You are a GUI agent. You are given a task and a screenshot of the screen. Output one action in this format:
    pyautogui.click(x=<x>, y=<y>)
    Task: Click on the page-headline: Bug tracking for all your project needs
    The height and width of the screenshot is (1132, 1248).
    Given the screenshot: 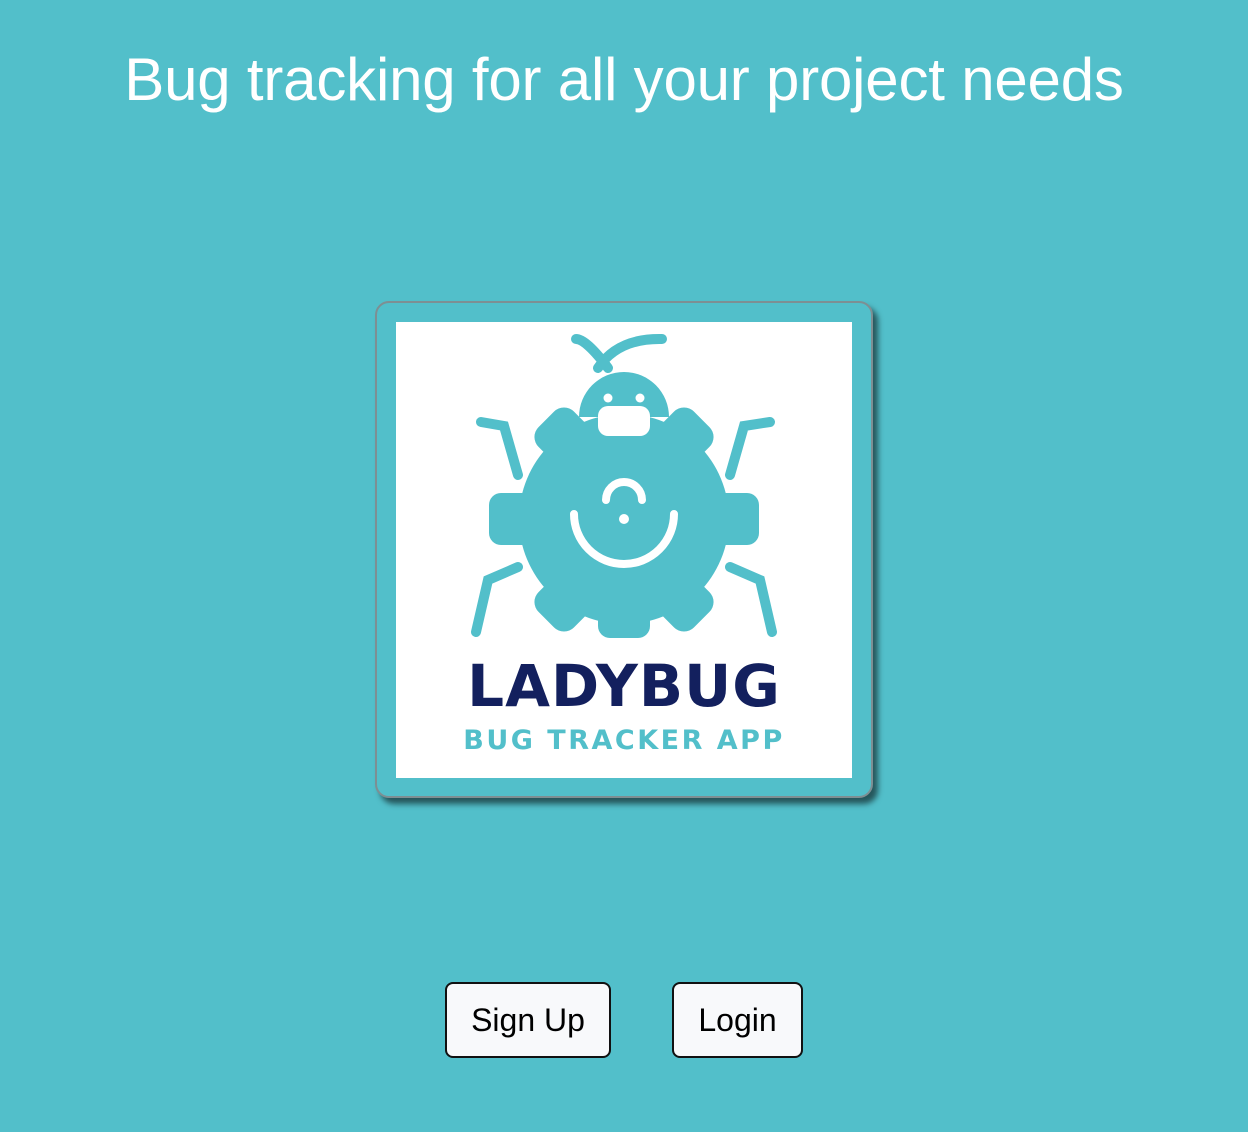 What is the action you would take?
    pyautogui.click(x=624, y=79)
    